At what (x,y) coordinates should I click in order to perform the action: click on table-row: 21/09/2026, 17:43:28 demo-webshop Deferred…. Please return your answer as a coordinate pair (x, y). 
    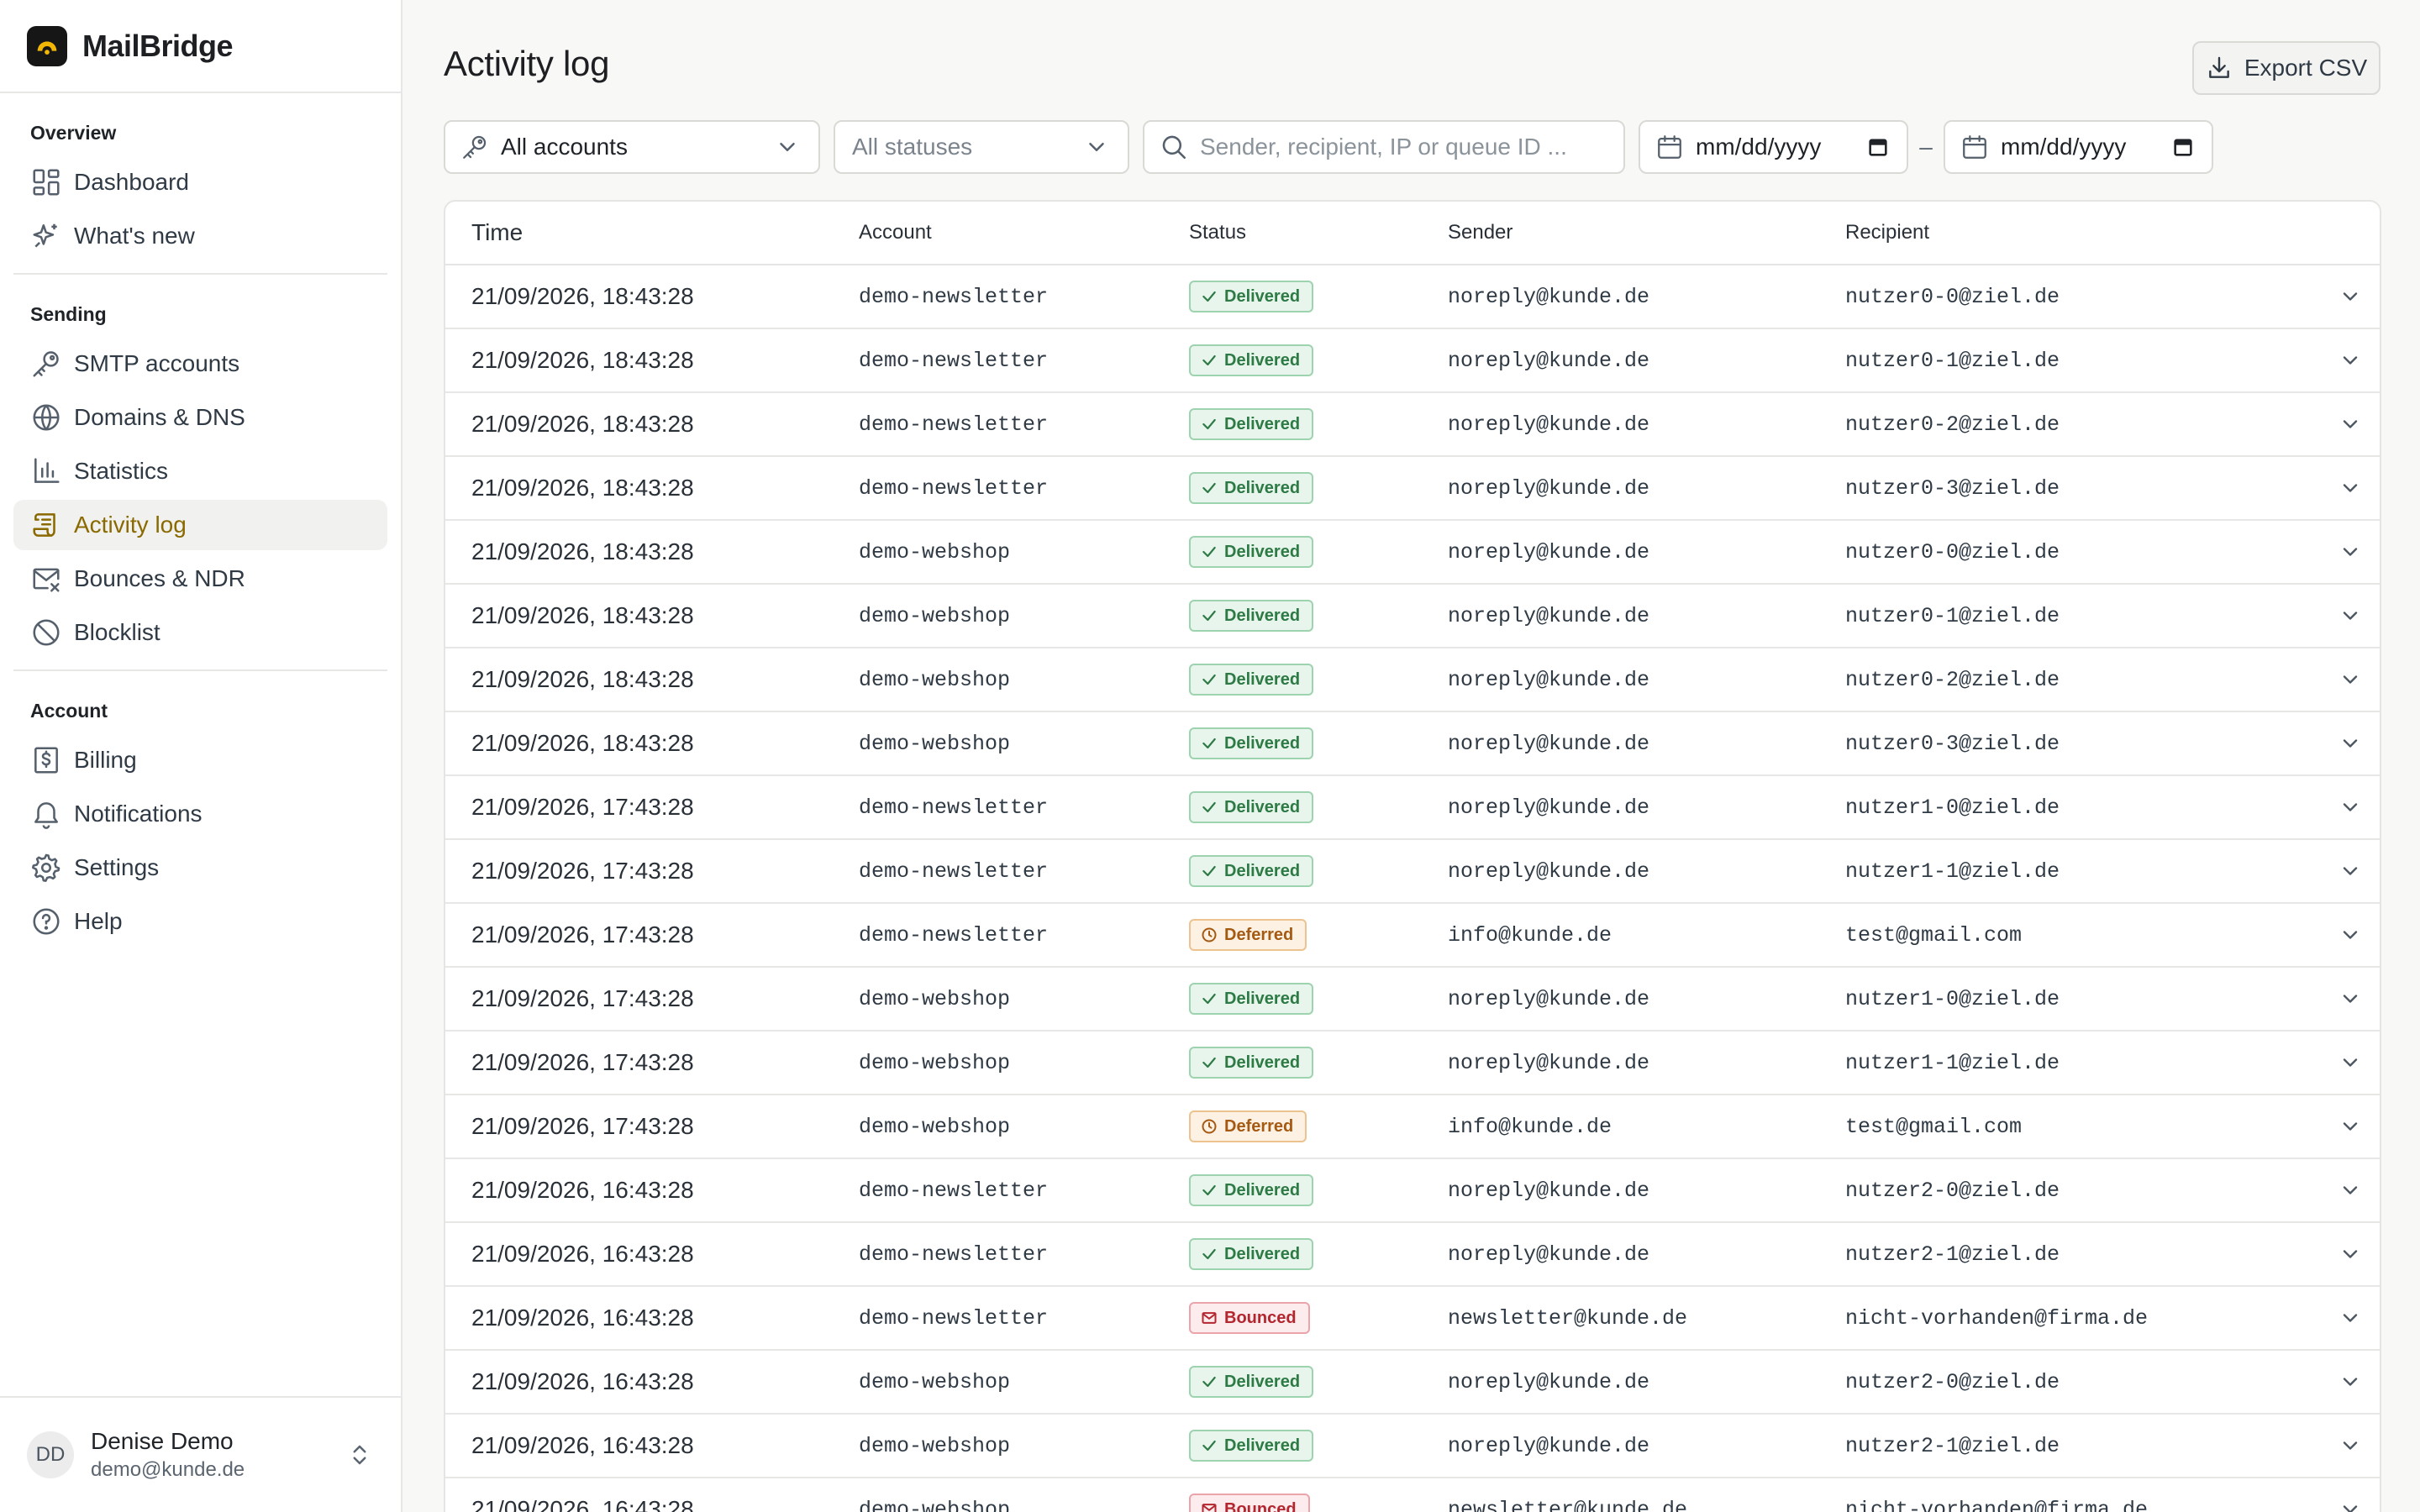
    Looking at the image, I should click on (1412, 1127).